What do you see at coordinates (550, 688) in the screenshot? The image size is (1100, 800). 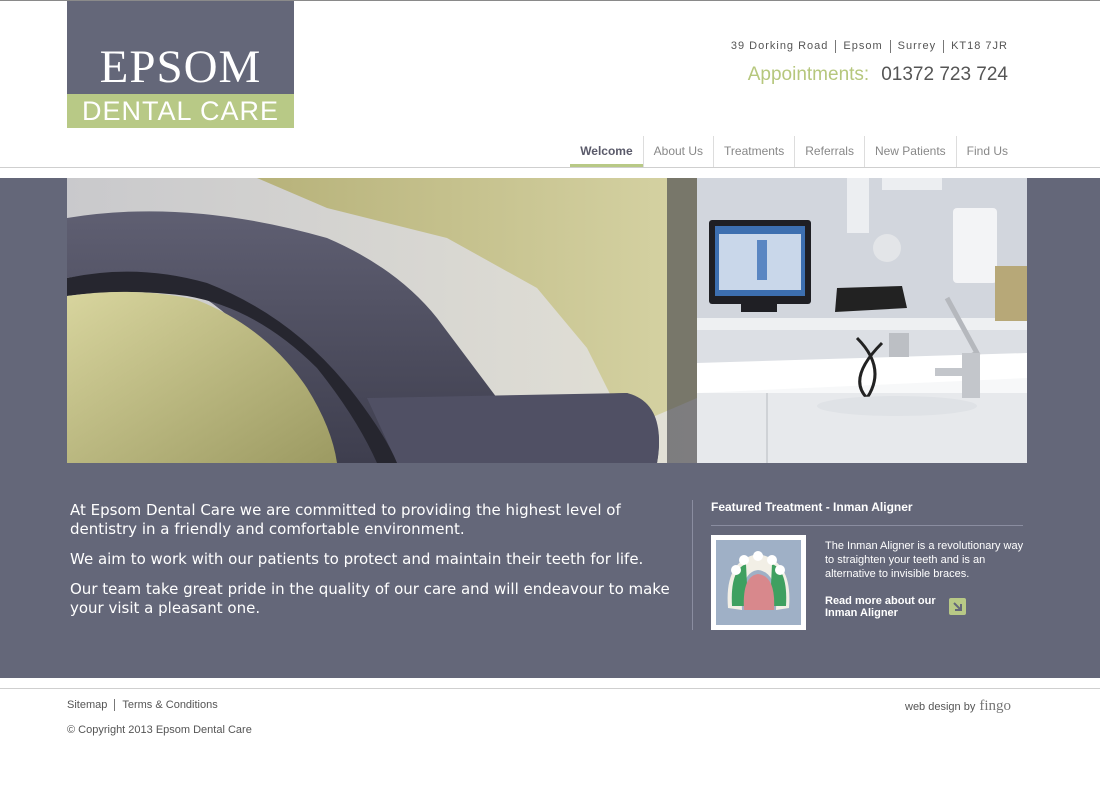 I see `footer-divider` at bounding box center [550, 688].